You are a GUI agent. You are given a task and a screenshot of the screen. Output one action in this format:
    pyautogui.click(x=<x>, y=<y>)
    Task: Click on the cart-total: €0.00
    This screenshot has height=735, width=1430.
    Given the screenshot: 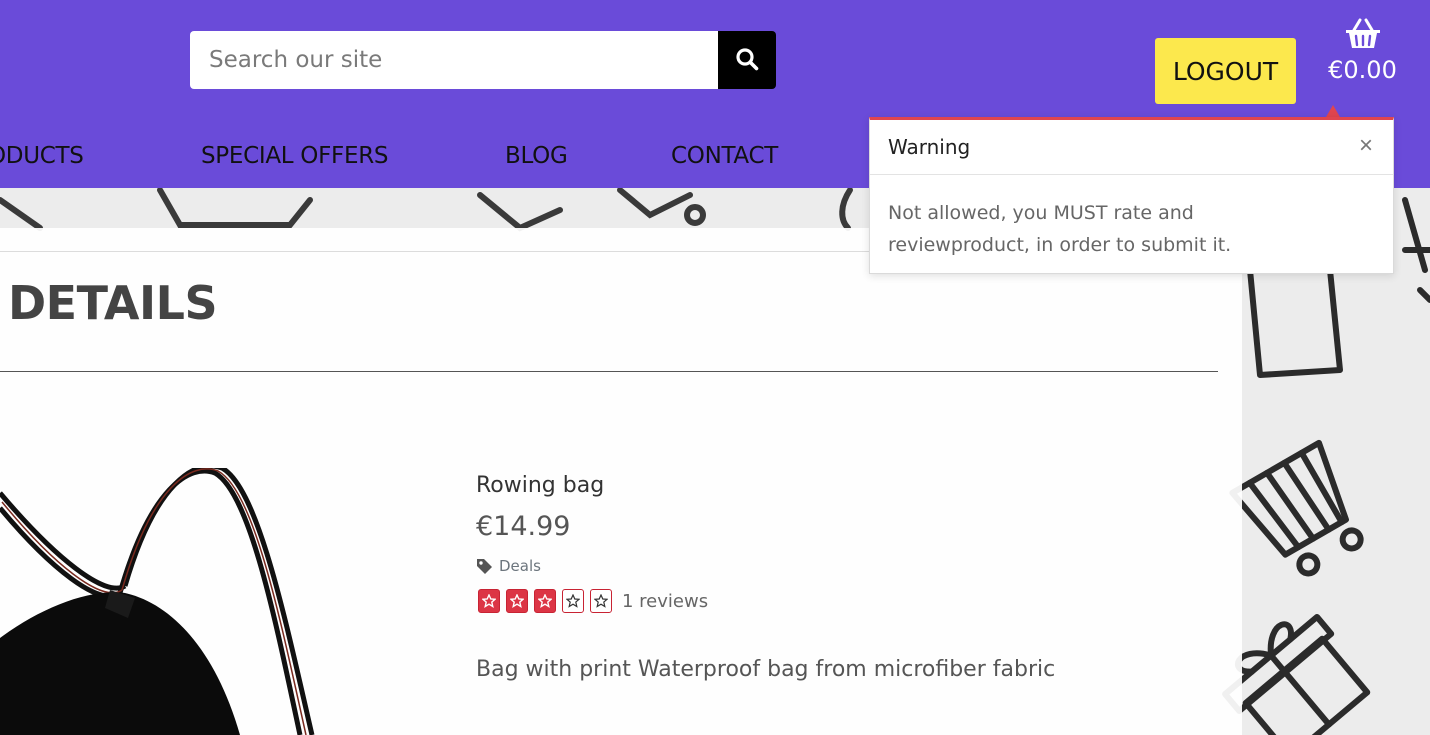 What is the action you would take?
    pyautogui.click(x=1362, y=70)
    